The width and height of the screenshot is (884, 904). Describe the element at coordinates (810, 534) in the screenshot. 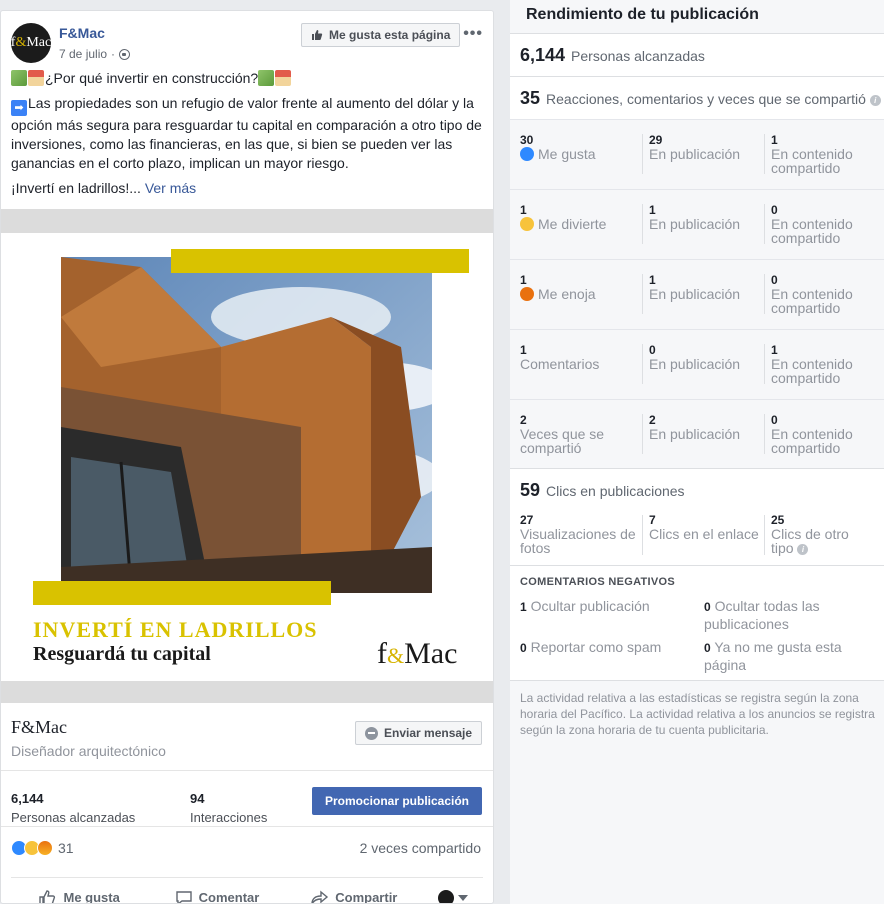

I see `clicks-other-label: Clics de otro` at that location.